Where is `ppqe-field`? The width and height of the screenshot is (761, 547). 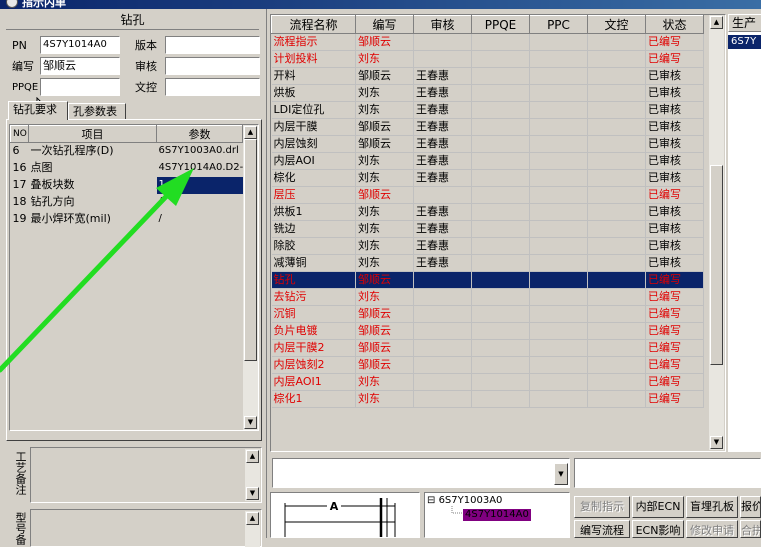 ppqe-field is located at coordinates (80, 87).